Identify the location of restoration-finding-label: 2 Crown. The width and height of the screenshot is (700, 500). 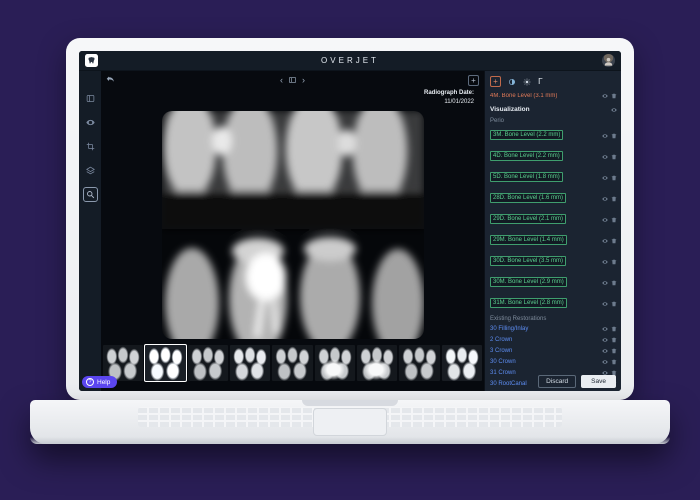
(544, 340).